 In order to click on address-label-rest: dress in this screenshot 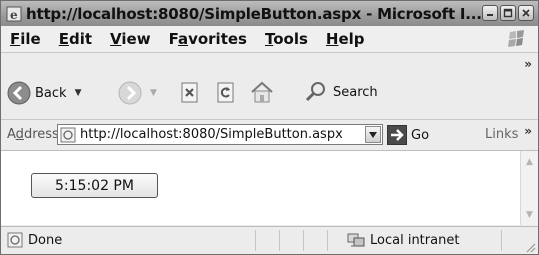, I will do `click(41, 134)`.